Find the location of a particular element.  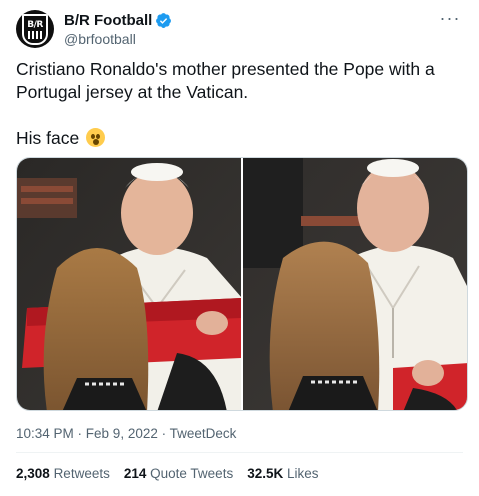

hushed-face-emoji-icon is located at coordinates (96, 137).